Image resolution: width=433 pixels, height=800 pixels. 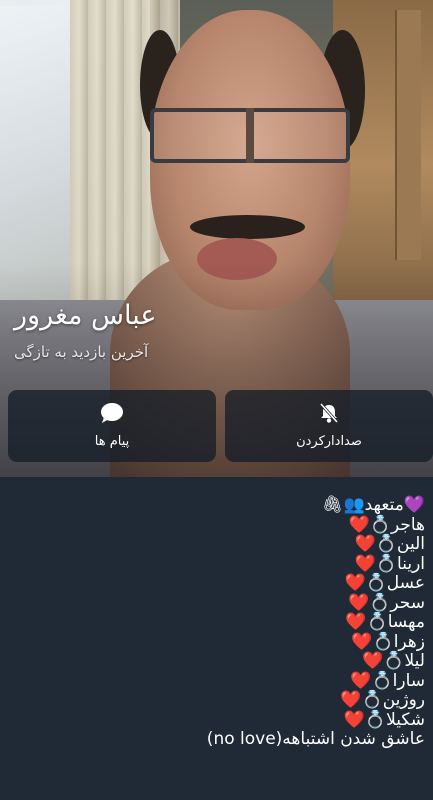 What do you see at coordinates (373, 505) in the screenshot?
I see `bio-line: 💜متعهد👥🖇` at bounding box center [373, 505].